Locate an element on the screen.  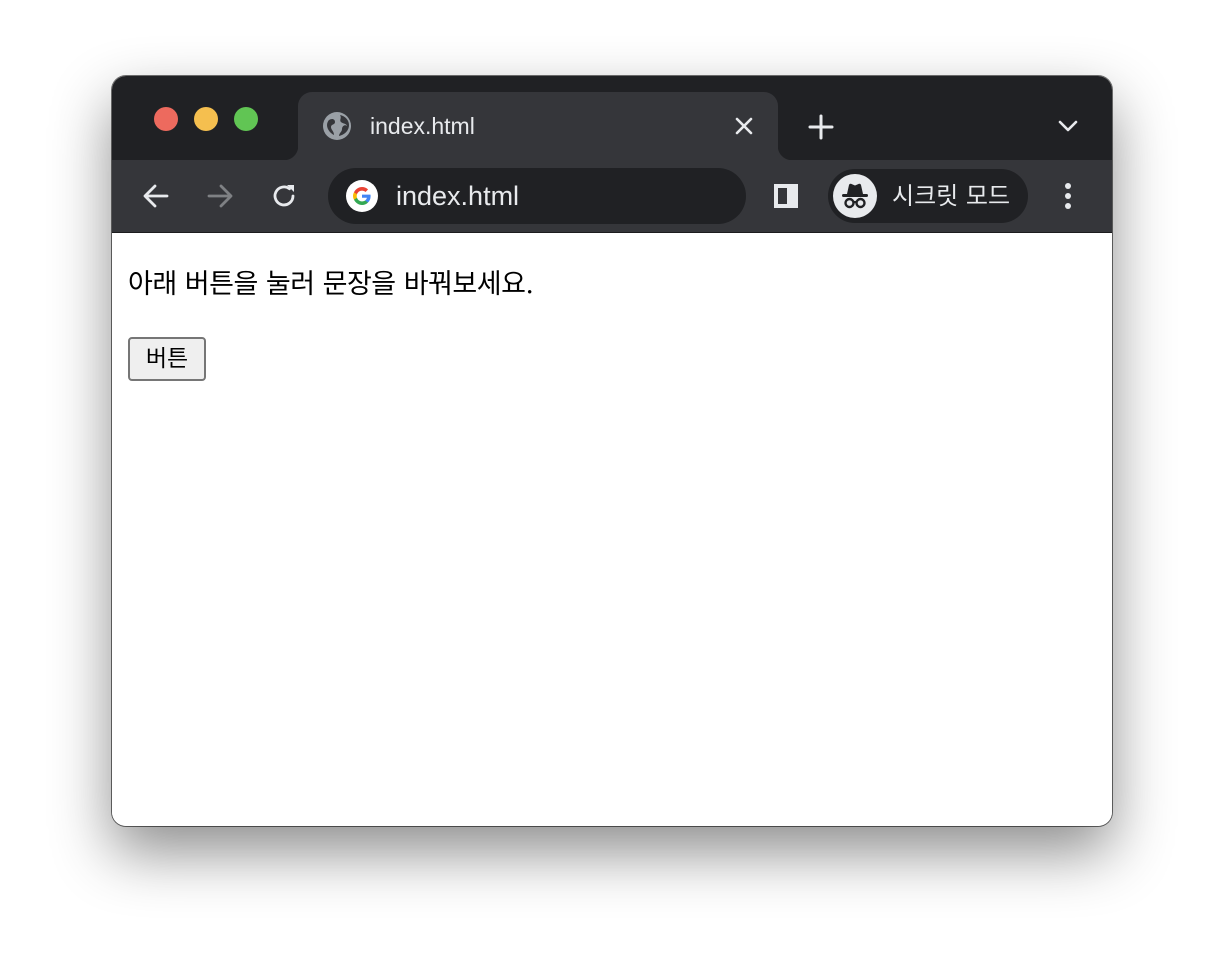
arrow-left-icon is located at coordinates (156, 196).